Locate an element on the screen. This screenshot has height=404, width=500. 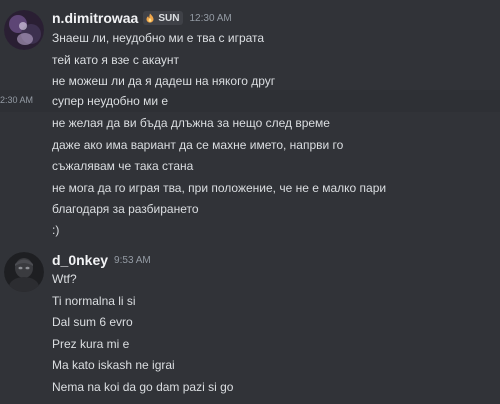
message-text: Wtf? is located at coordinates (64, 279).